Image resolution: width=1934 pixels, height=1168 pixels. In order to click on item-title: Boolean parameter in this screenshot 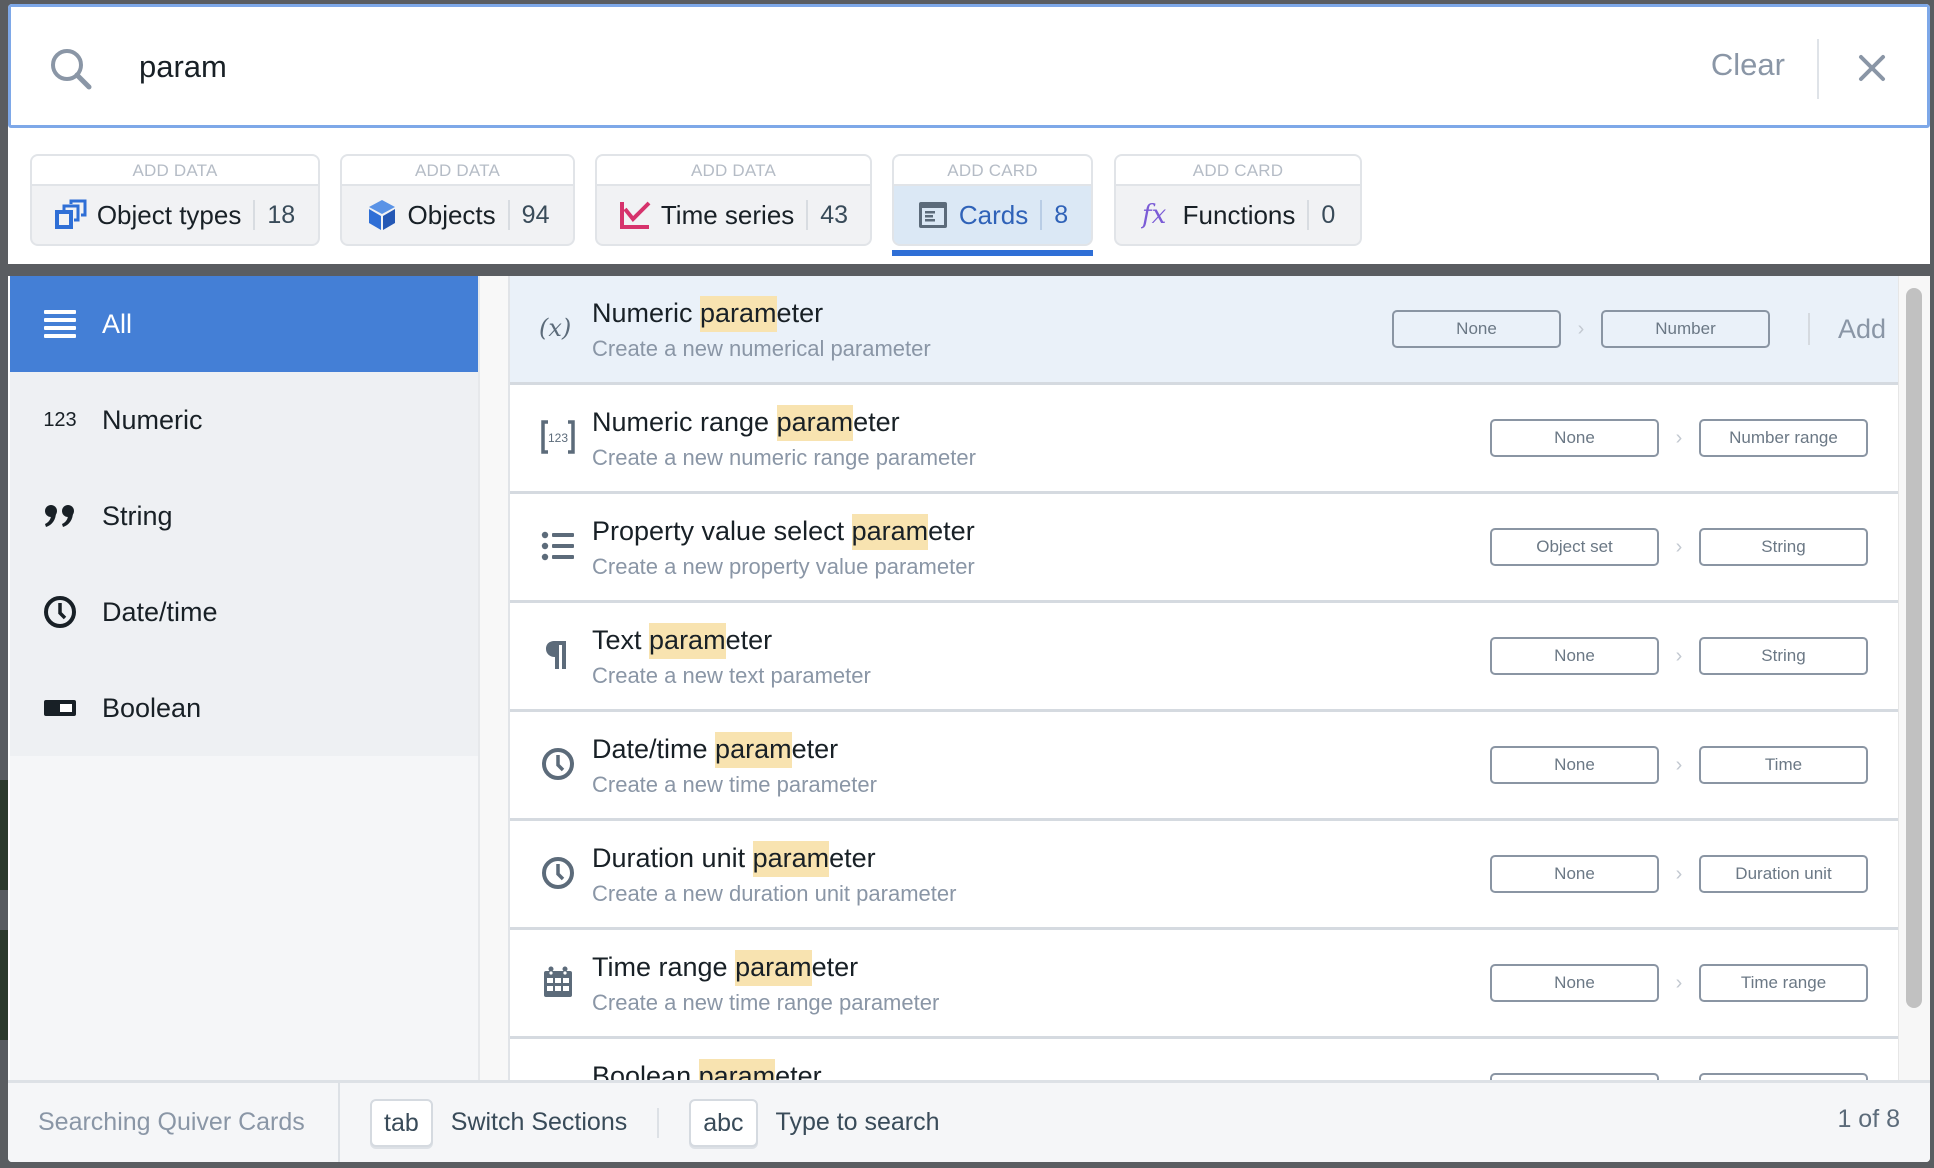, I will do `click(707, 1069)`.